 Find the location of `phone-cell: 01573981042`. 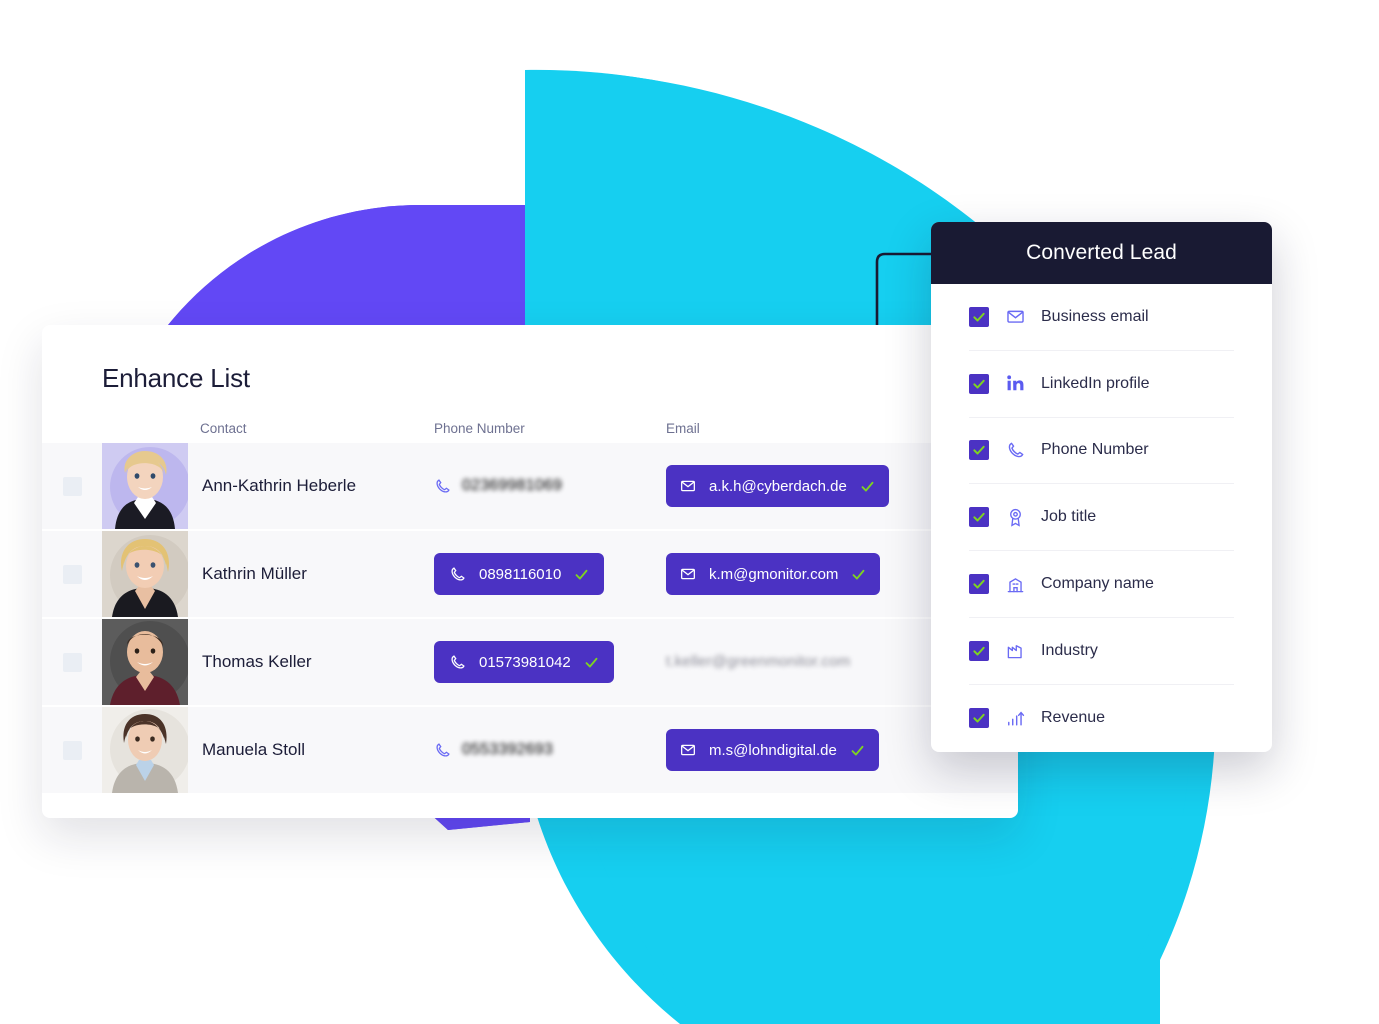

phone-cell: 01573981042 is located at coordinates (550, 662).